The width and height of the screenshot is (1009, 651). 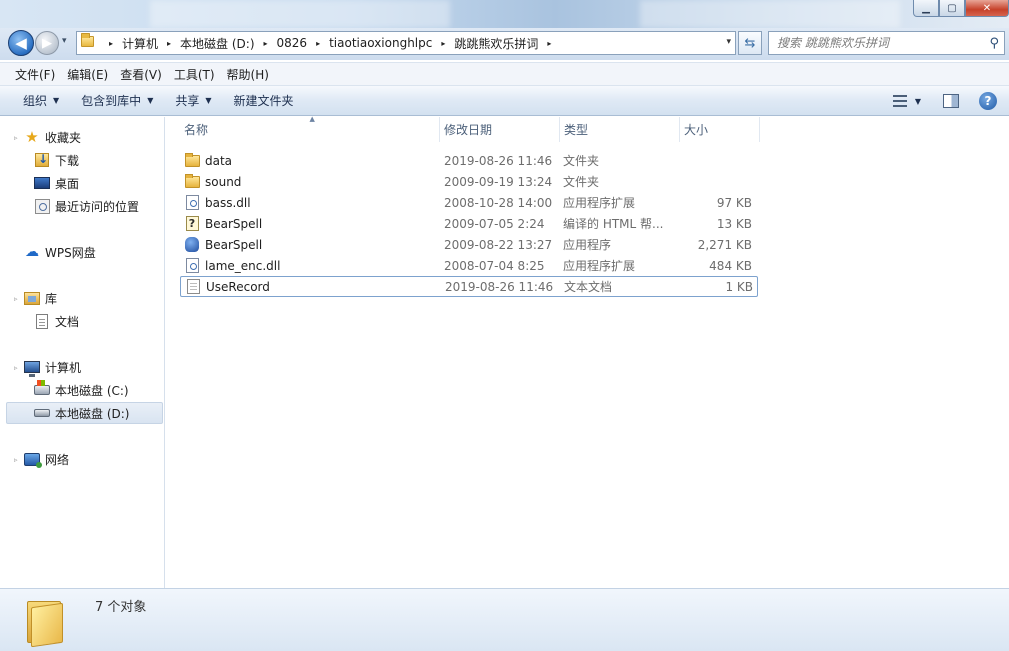 I want to click on address-dropdown-icon: ▾, so click(x=728, y=42).